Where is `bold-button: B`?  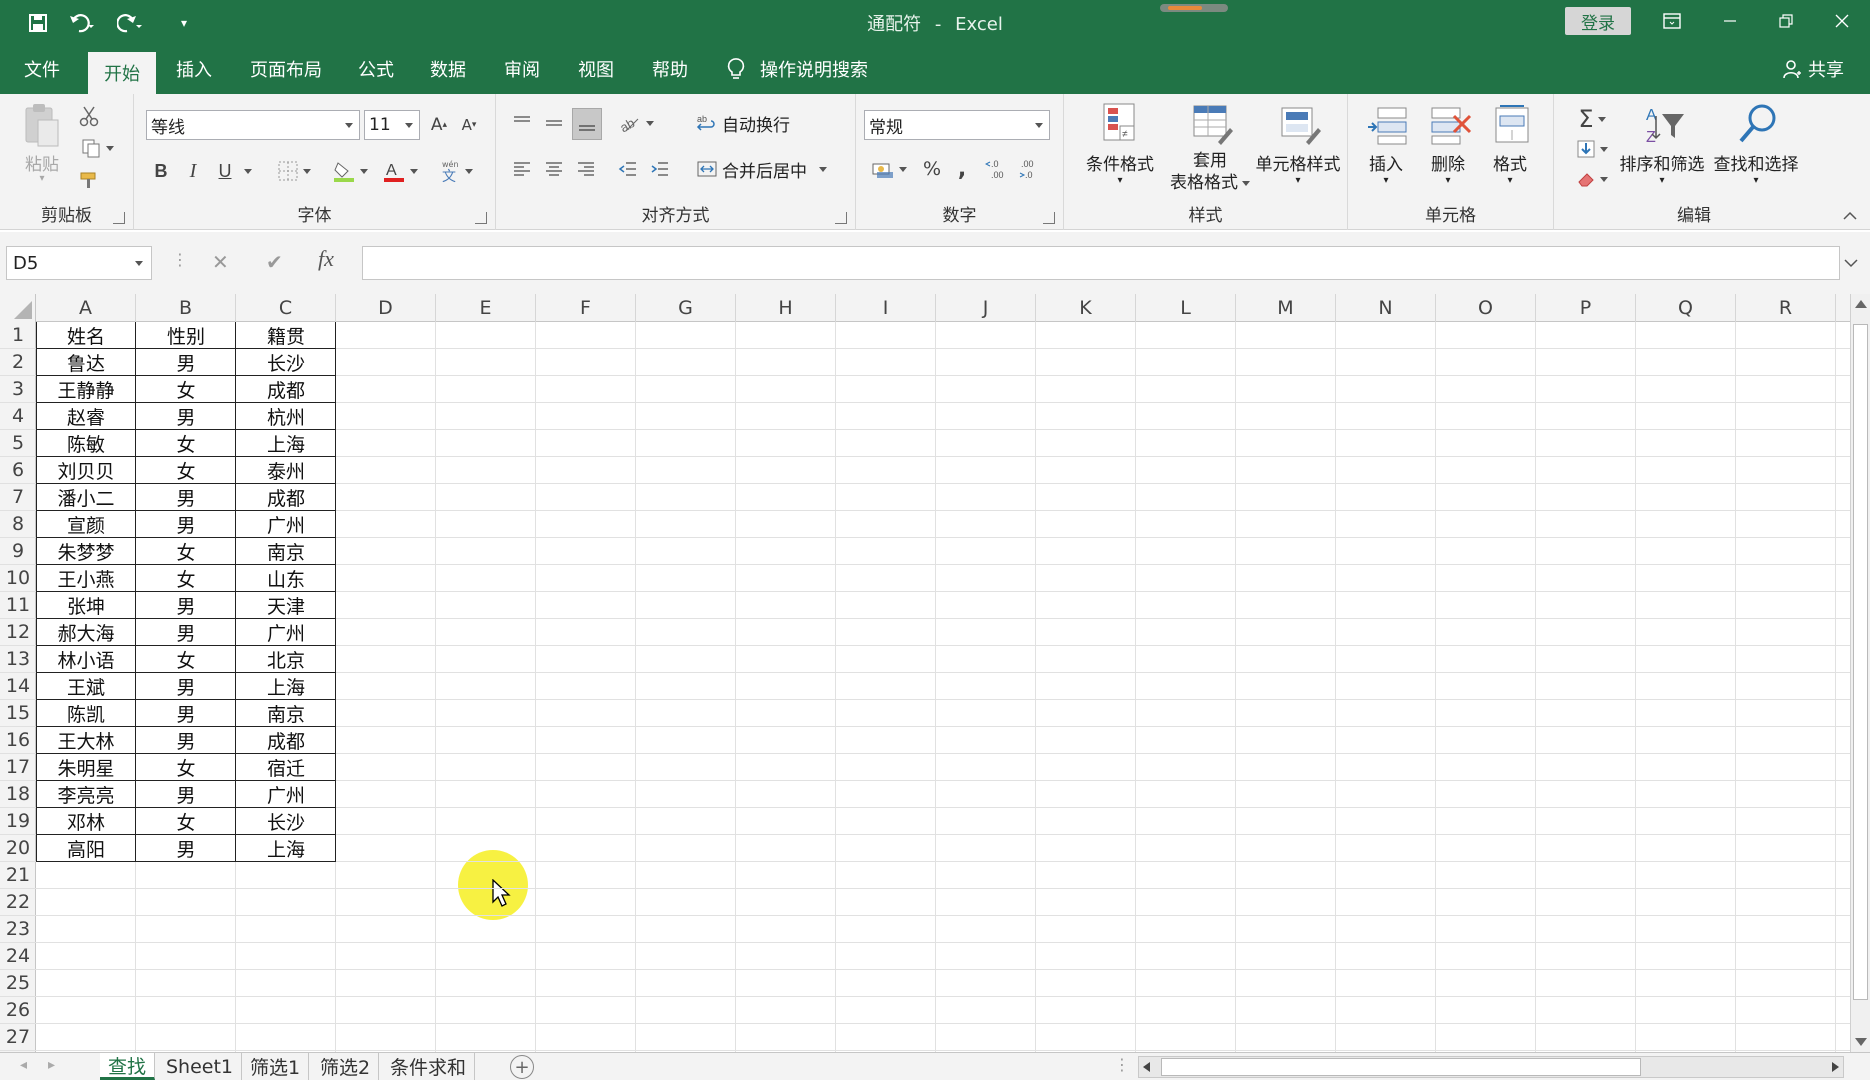
bold-button: B is located at coordinates (161, 171).